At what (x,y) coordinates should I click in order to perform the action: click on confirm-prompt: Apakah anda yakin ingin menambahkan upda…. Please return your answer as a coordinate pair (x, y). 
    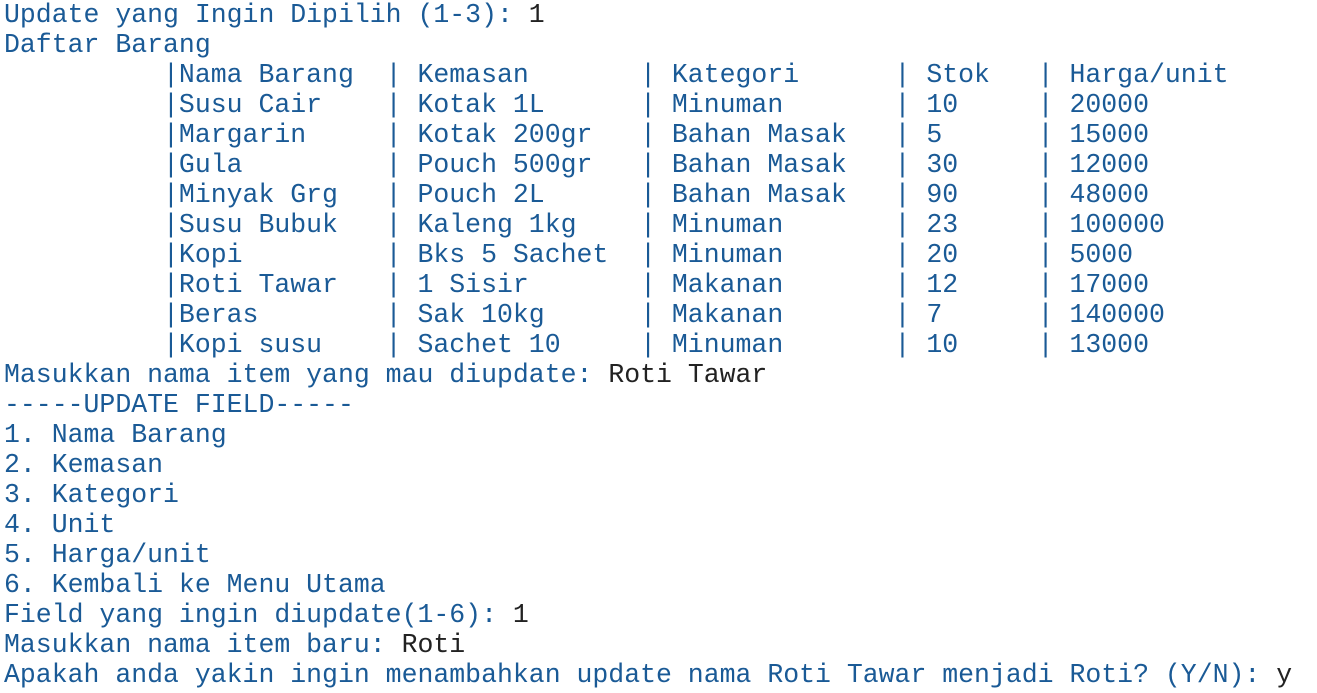
    Looking at the image, I should click on (640, 675).